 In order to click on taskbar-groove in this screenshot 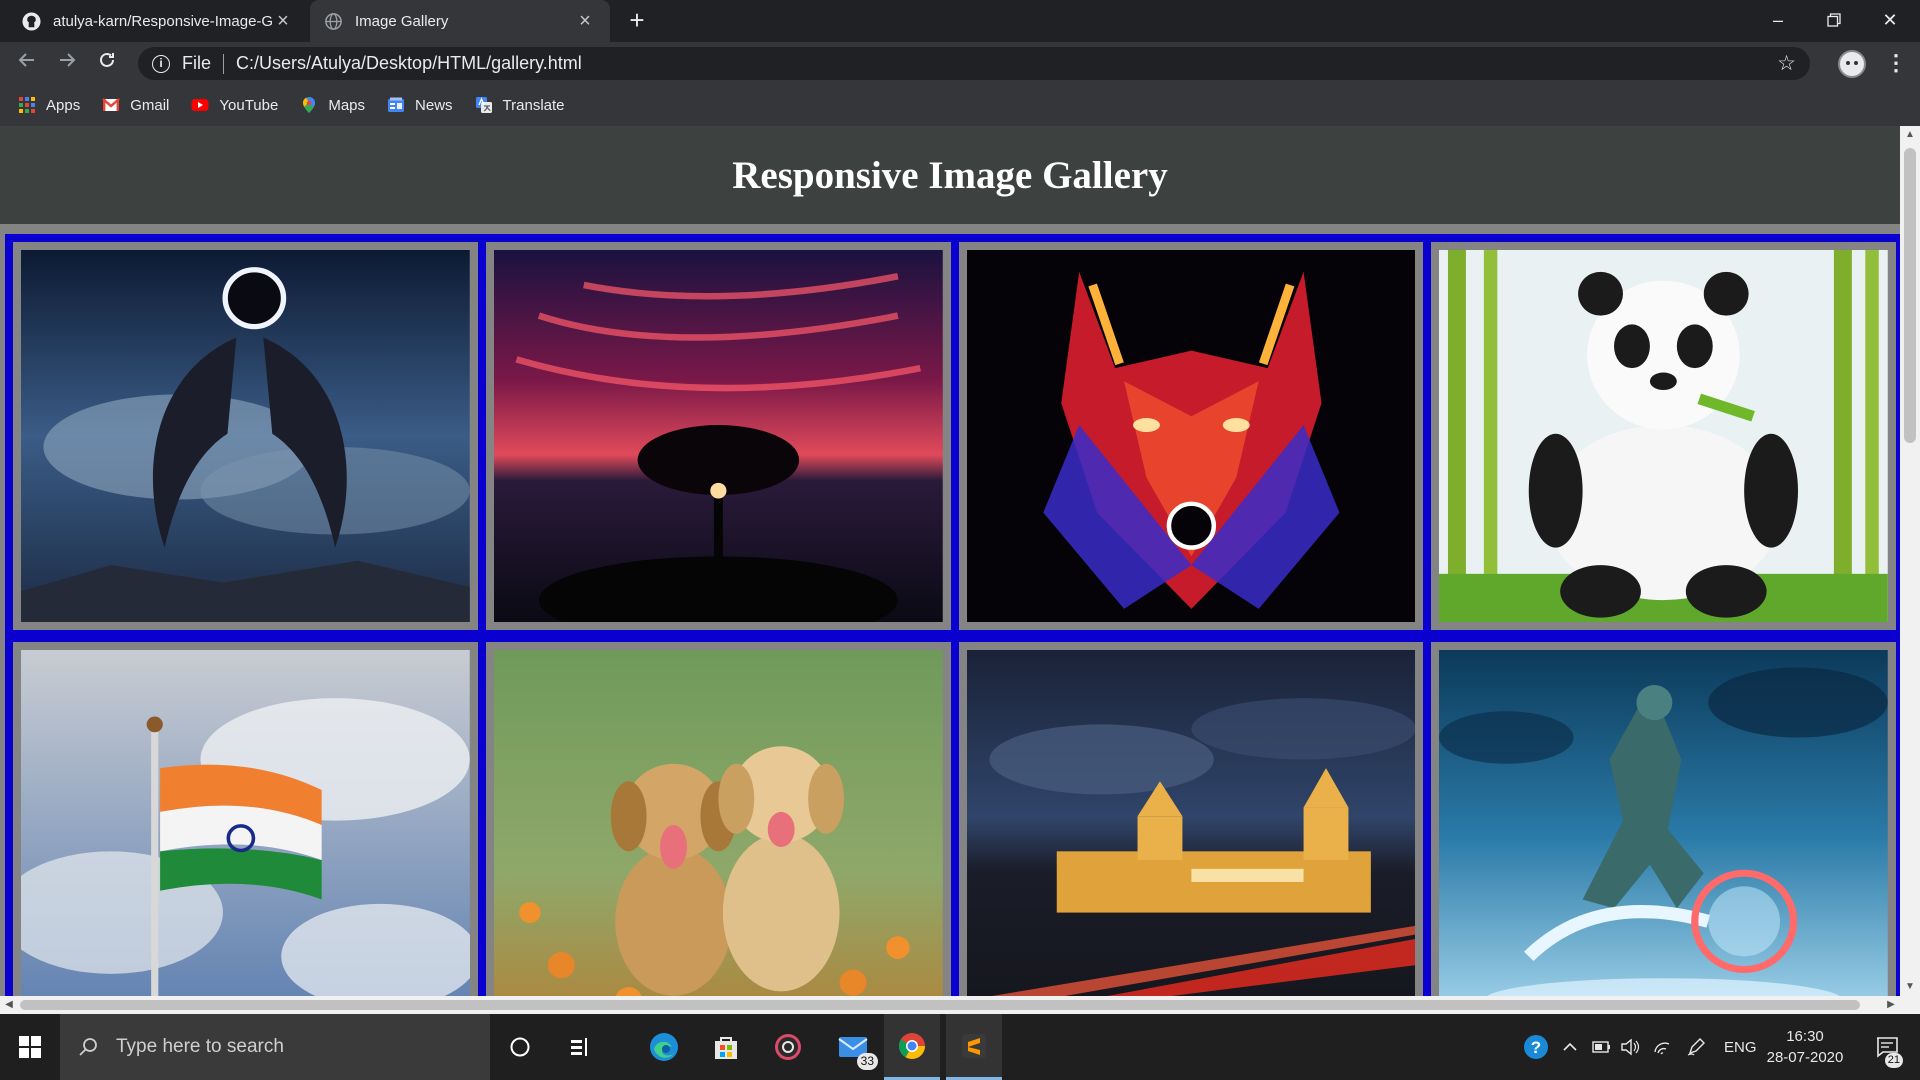, I will do `click(788, 1047)`.